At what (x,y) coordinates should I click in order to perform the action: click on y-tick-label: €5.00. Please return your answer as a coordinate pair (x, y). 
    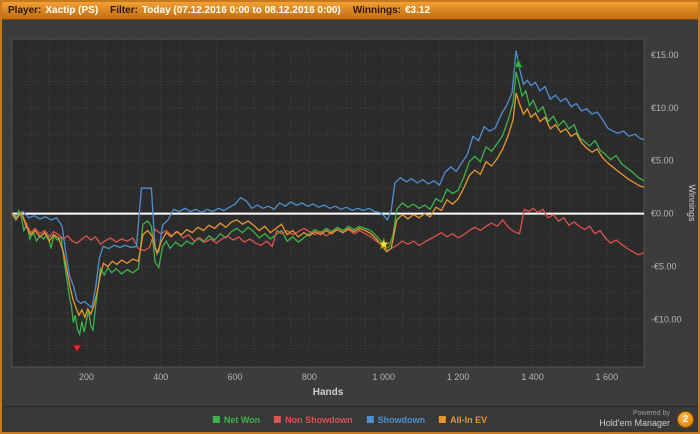
    Looking at the image, I should click on (662, 161).